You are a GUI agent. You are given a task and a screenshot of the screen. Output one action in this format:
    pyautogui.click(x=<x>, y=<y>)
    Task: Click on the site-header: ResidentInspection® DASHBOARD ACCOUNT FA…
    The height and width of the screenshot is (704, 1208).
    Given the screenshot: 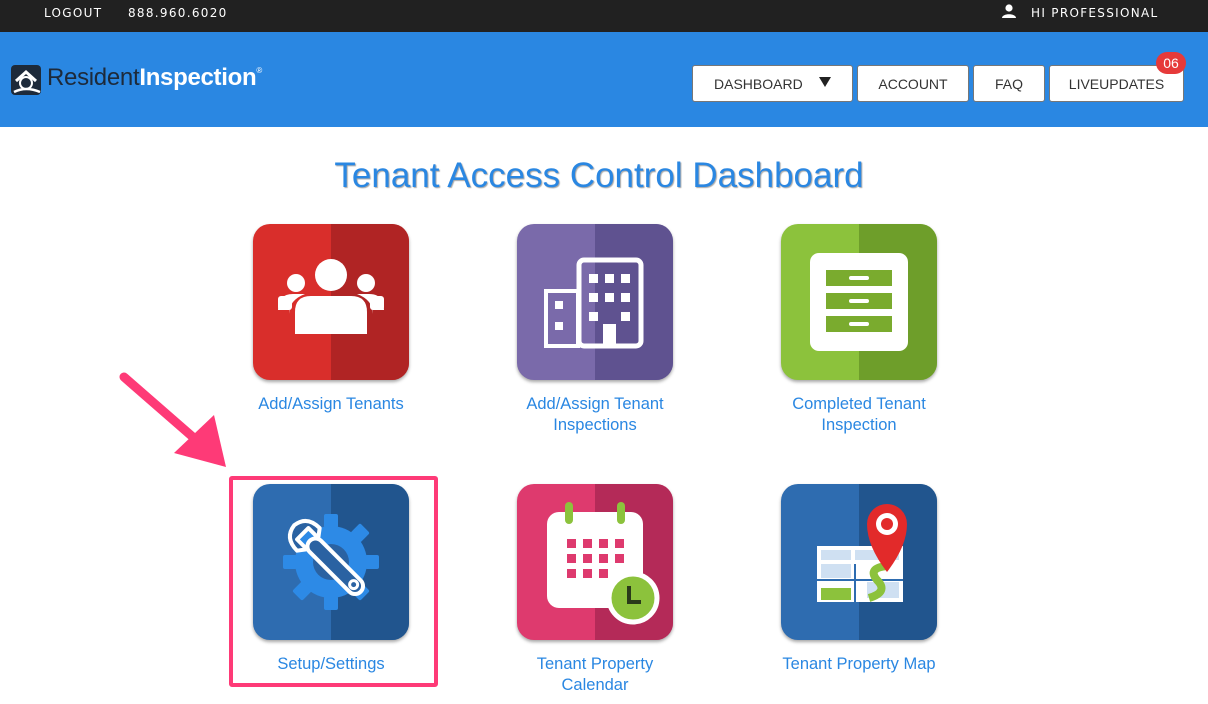 What is the action you would take?
    pyautogui.click(x=604, y=79)
    